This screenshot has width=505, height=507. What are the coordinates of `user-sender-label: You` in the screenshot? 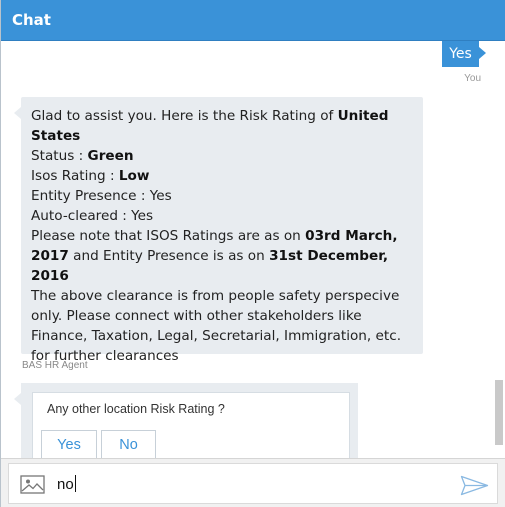 It's located at (472, 78).